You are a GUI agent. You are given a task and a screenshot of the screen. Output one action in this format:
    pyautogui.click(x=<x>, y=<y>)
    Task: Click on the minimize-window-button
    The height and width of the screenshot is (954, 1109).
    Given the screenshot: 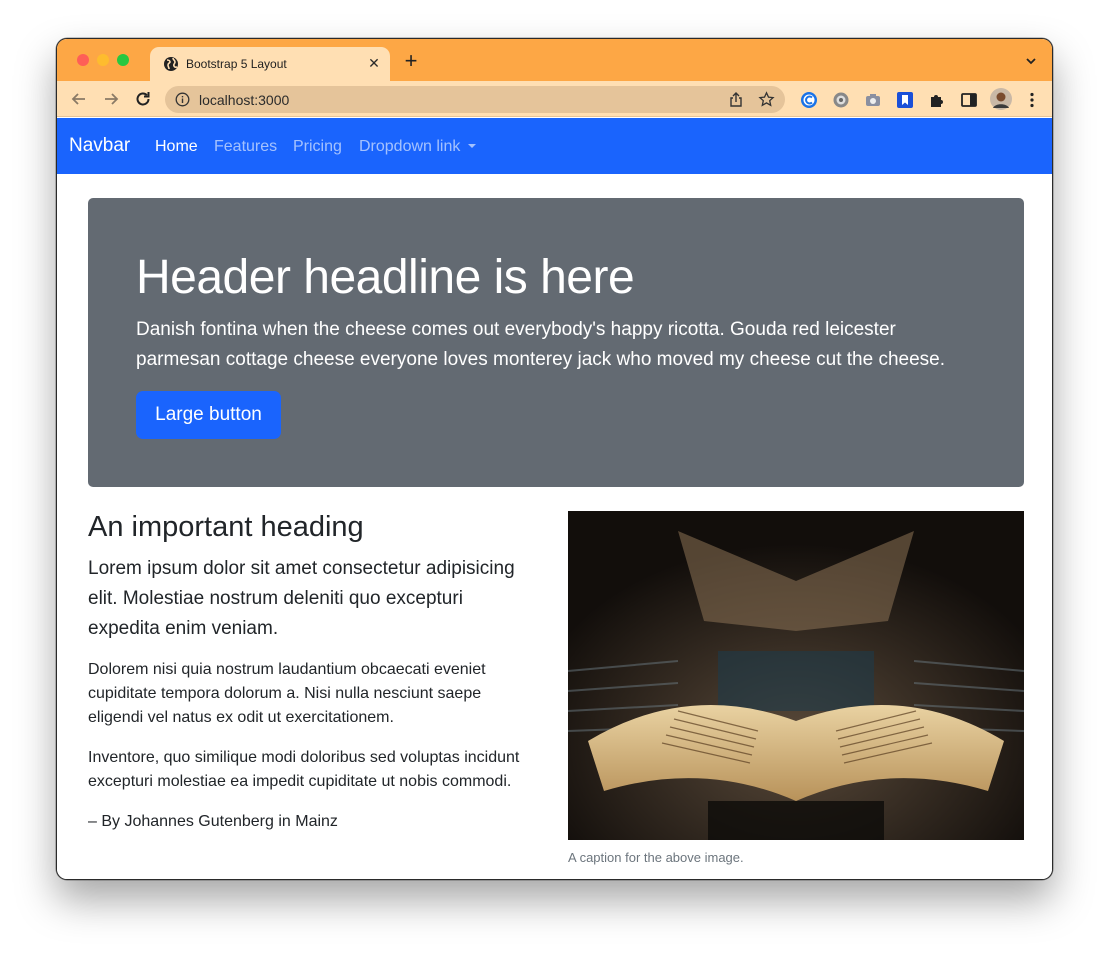 What is the action you would take?
    pyautogui.click(x=103, y=60)
    